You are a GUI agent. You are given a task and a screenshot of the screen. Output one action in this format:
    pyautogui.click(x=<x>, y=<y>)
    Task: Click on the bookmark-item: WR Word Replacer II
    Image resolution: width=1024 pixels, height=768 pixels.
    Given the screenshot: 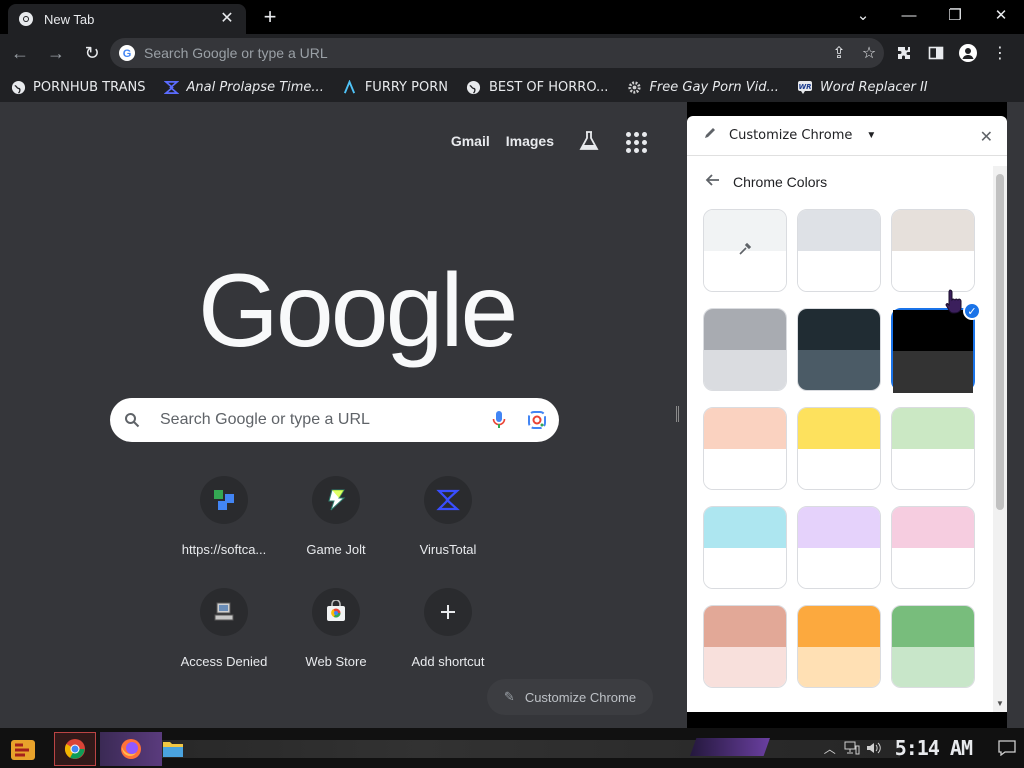 What is the action you would take?
    pyautogui.click(x=862, y=87)
    